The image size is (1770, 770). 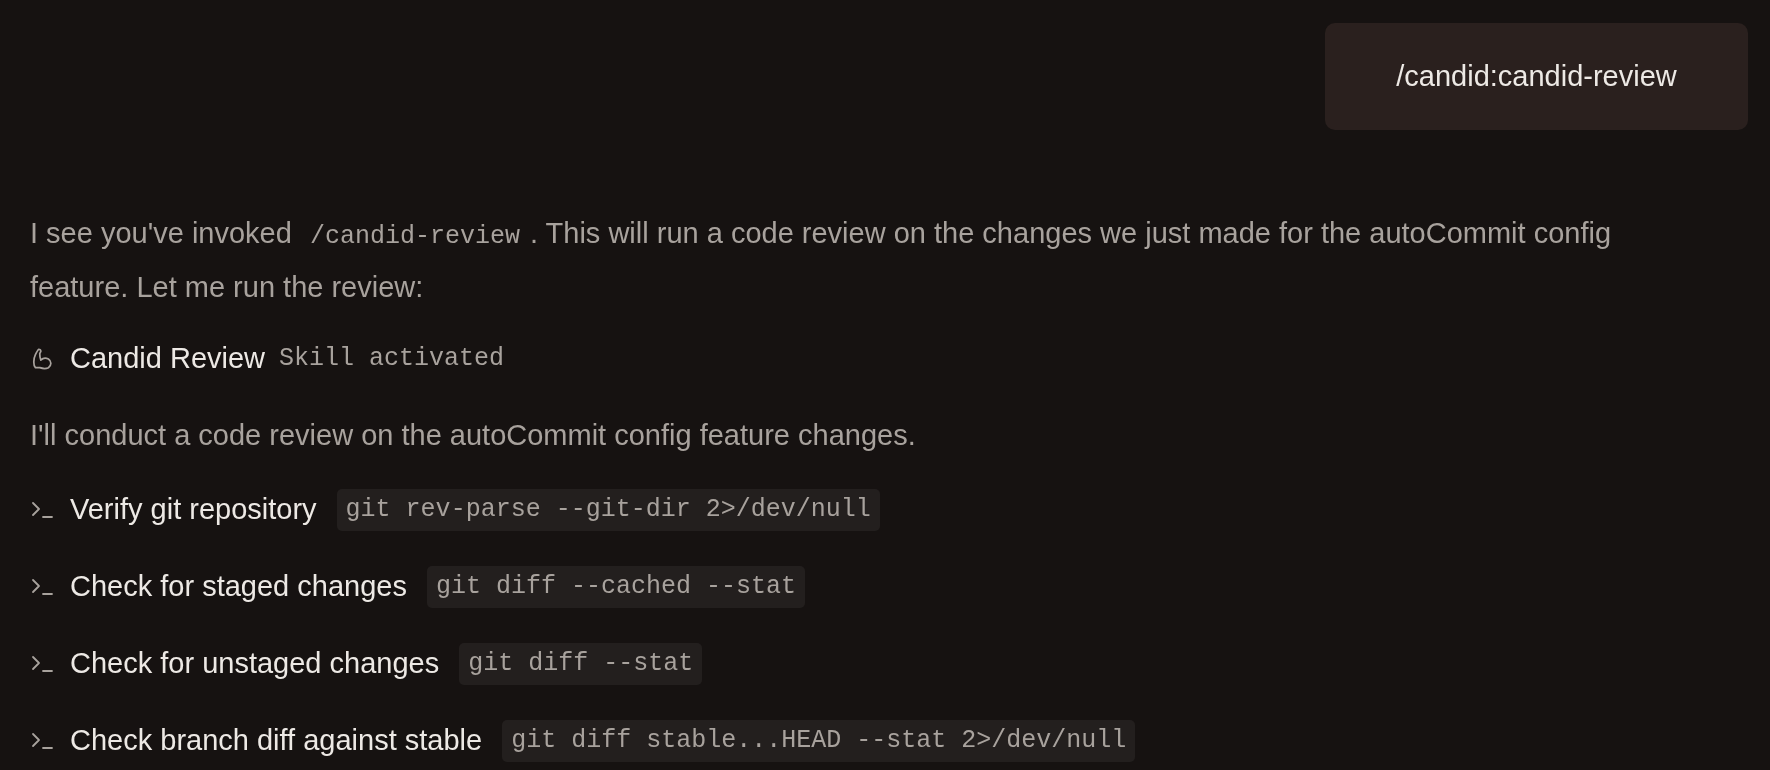 I want to click on reply-paragraph: I see you've invoked /candid-review . This will run a code review on the changes we just made for the autoCommit config feature. Let me run the review:, so click(x=821, y=260).